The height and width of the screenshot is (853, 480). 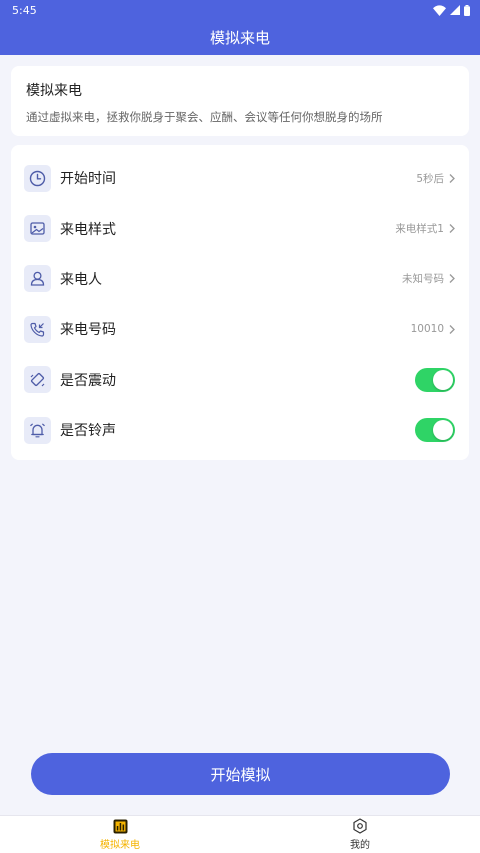 I want to click on clock-icon, so click(x=37, y=178).